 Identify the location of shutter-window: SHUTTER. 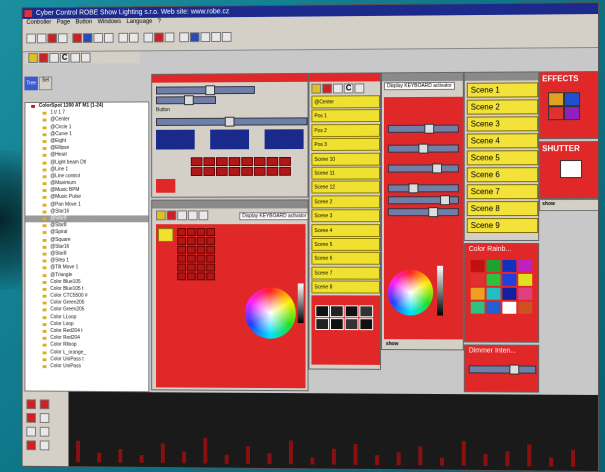
(569, 170).